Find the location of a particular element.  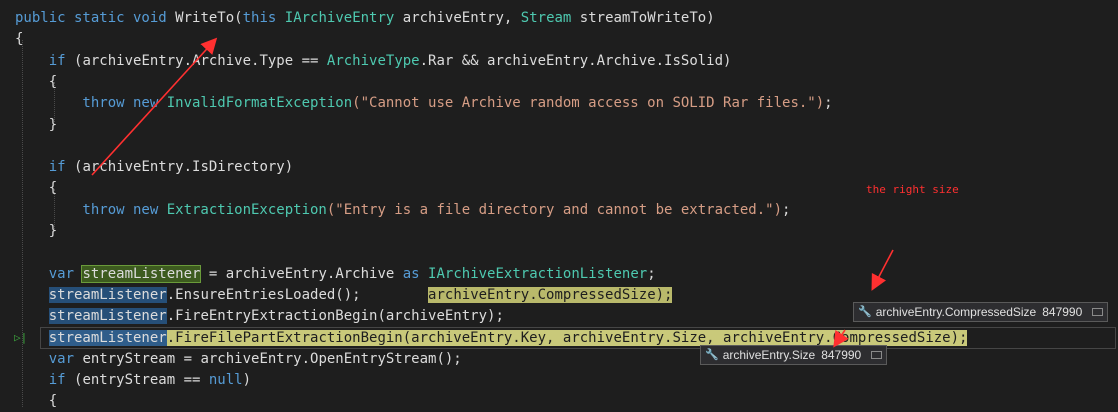

code-token: archiveEntry, is located at coordinates (457, 18).